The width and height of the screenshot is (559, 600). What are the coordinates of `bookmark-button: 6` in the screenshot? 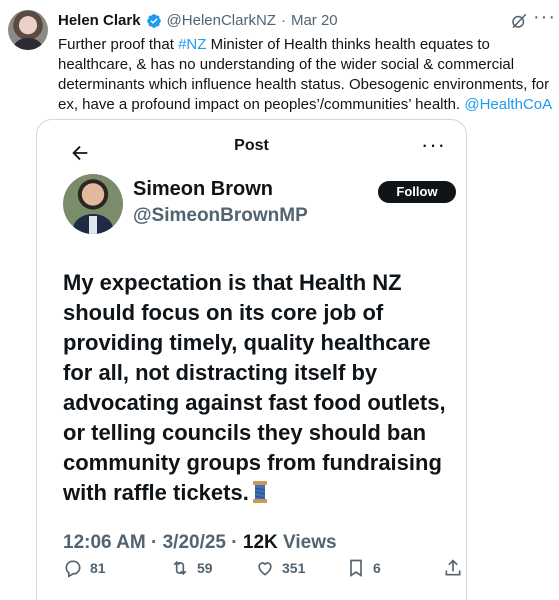 It's located at (363, 568).